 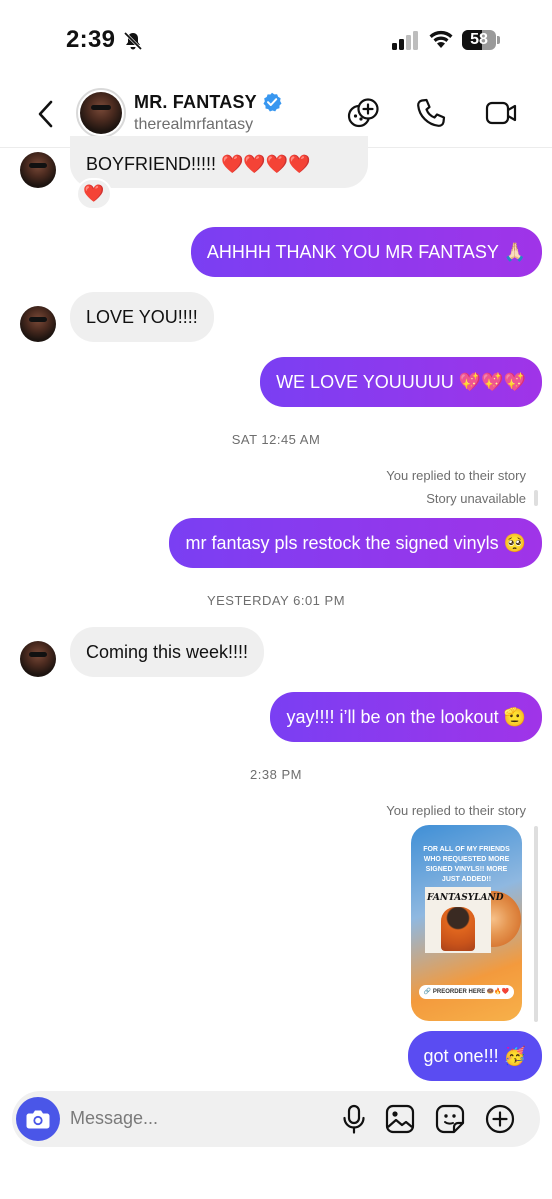 What do you see at coordinates (441, 39) in the screenshot?
I see `wifi-icon` at bounding box center [441, 39].